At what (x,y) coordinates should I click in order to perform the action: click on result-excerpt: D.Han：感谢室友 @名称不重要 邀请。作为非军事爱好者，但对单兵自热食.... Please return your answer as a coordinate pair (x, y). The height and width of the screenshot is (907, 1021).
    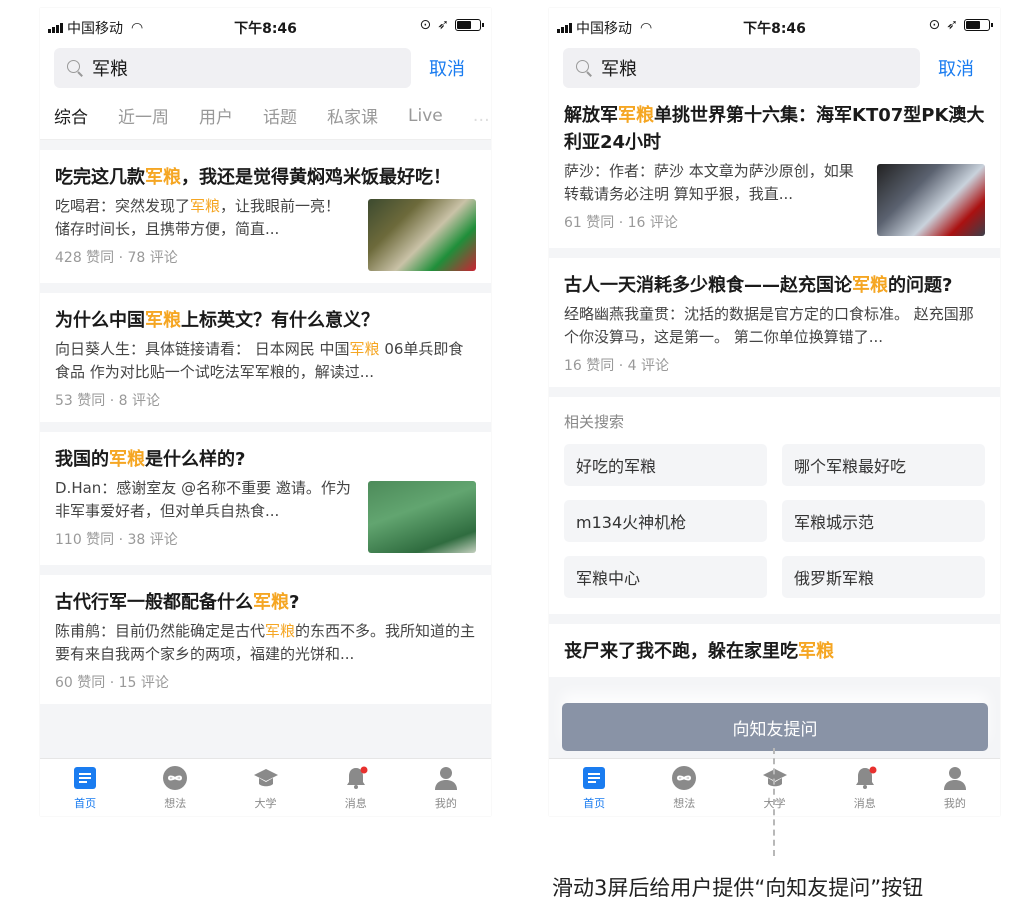
    Looking at the image, I should click on (203, 499).